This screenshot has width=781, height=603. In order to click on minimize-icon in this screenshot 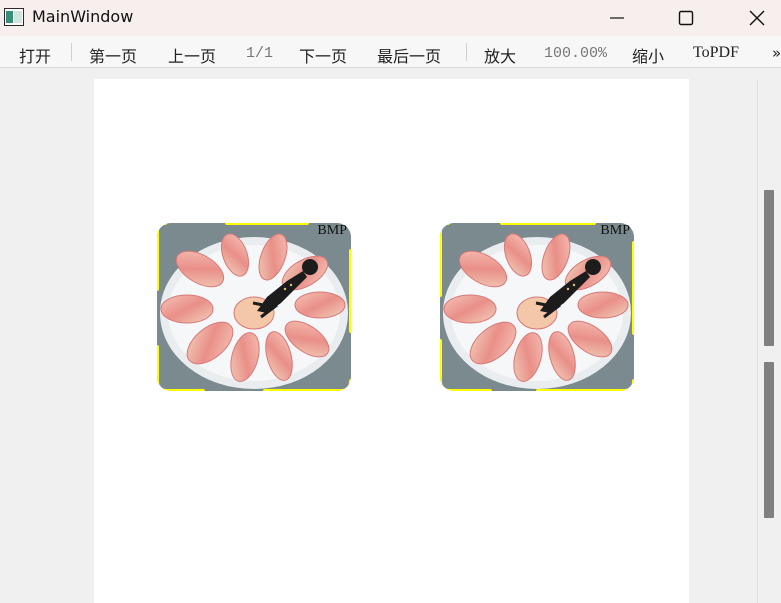, I will do `click(617, 18)`.